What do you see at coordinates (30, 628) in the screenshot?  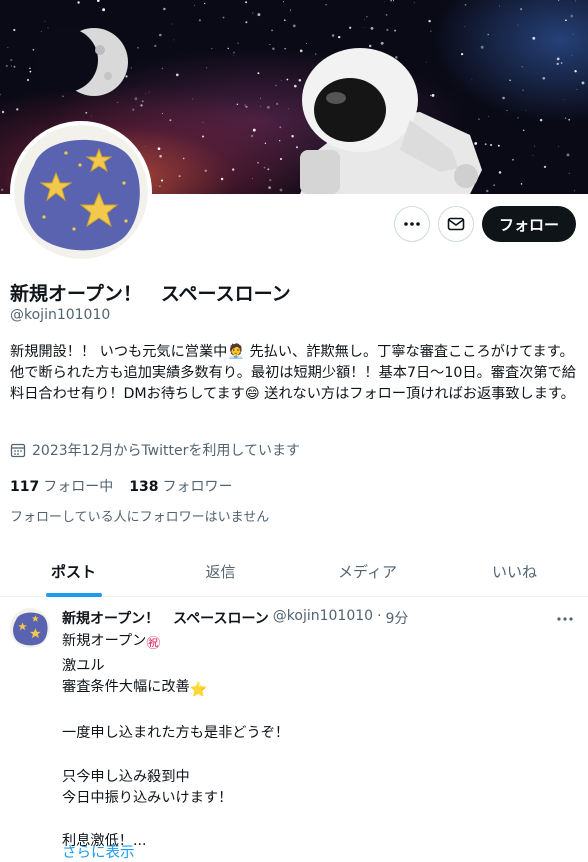 I see `tweet-author-avatar` at bounding box center [30, 628].